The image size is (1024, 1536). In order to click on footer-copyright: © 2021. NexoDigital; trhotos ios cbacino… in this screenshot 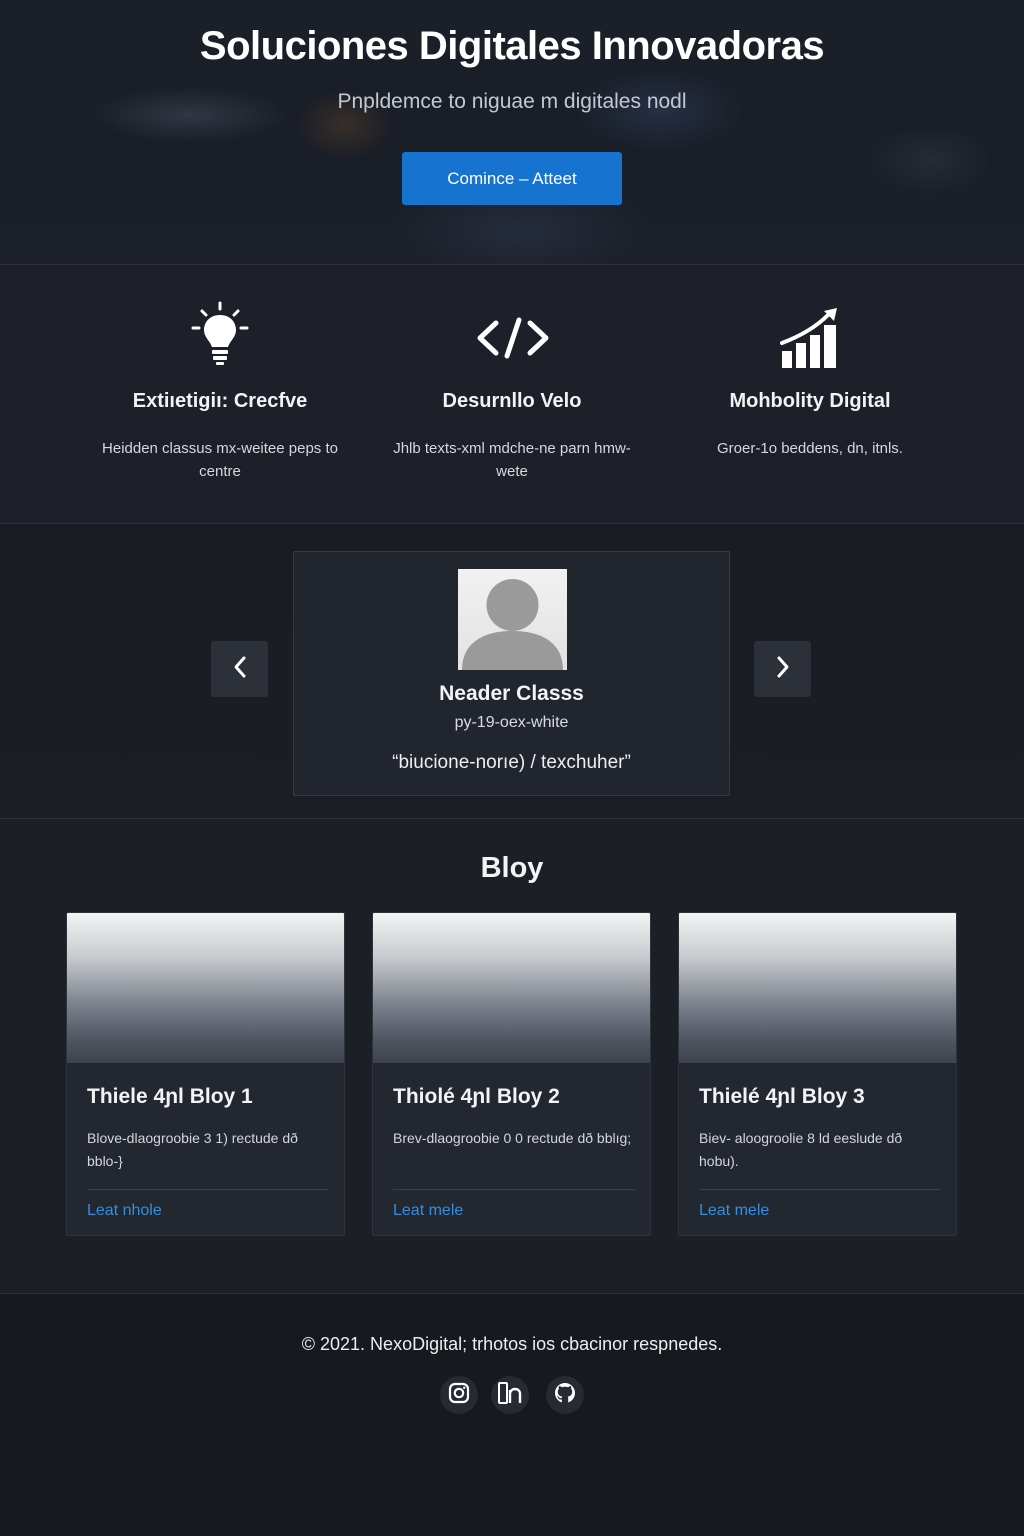, I will do `click(512, 1344)`.